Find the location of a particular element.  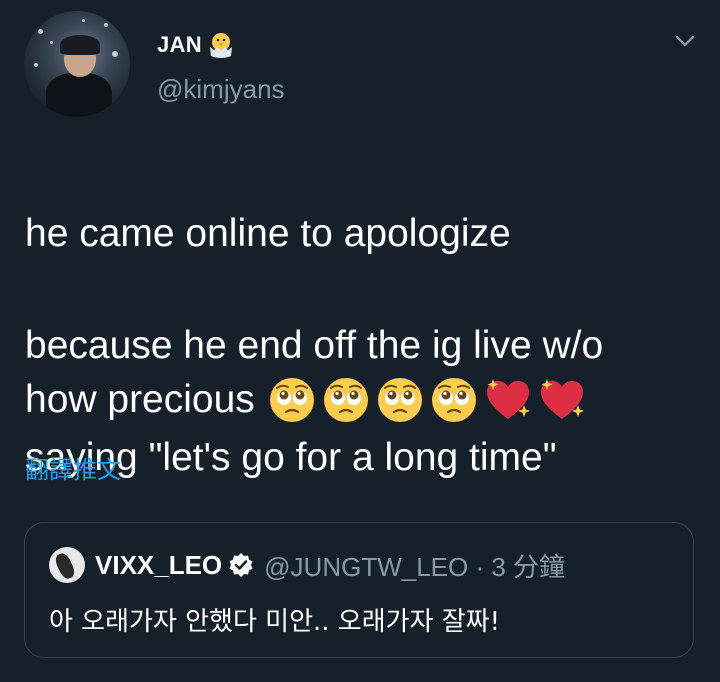

chevron-down-icon is located at coordinates (685, 41).